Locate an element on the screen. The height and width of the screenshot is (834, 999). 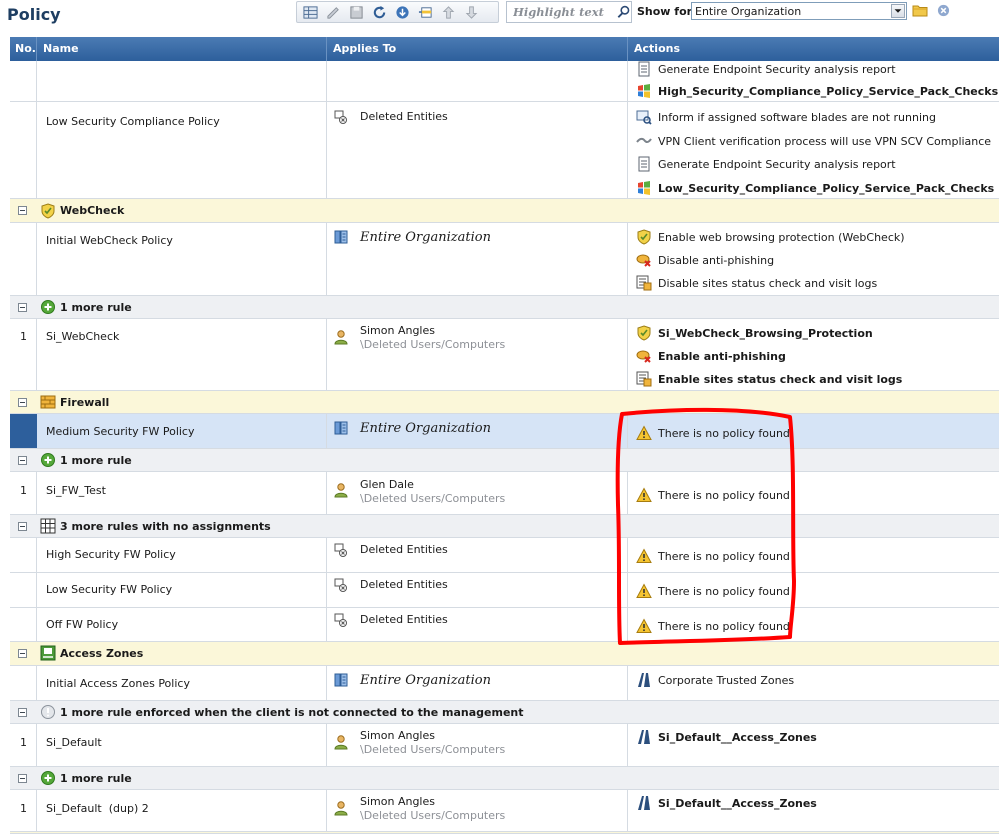
move-up-icon is located at coordinates (448, 12).